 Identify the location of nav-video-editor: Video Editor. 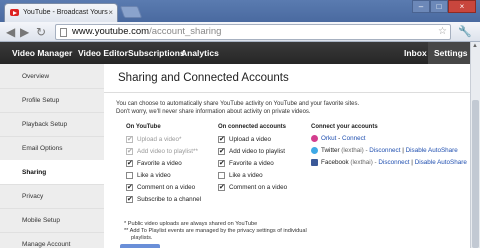
(103, 53).